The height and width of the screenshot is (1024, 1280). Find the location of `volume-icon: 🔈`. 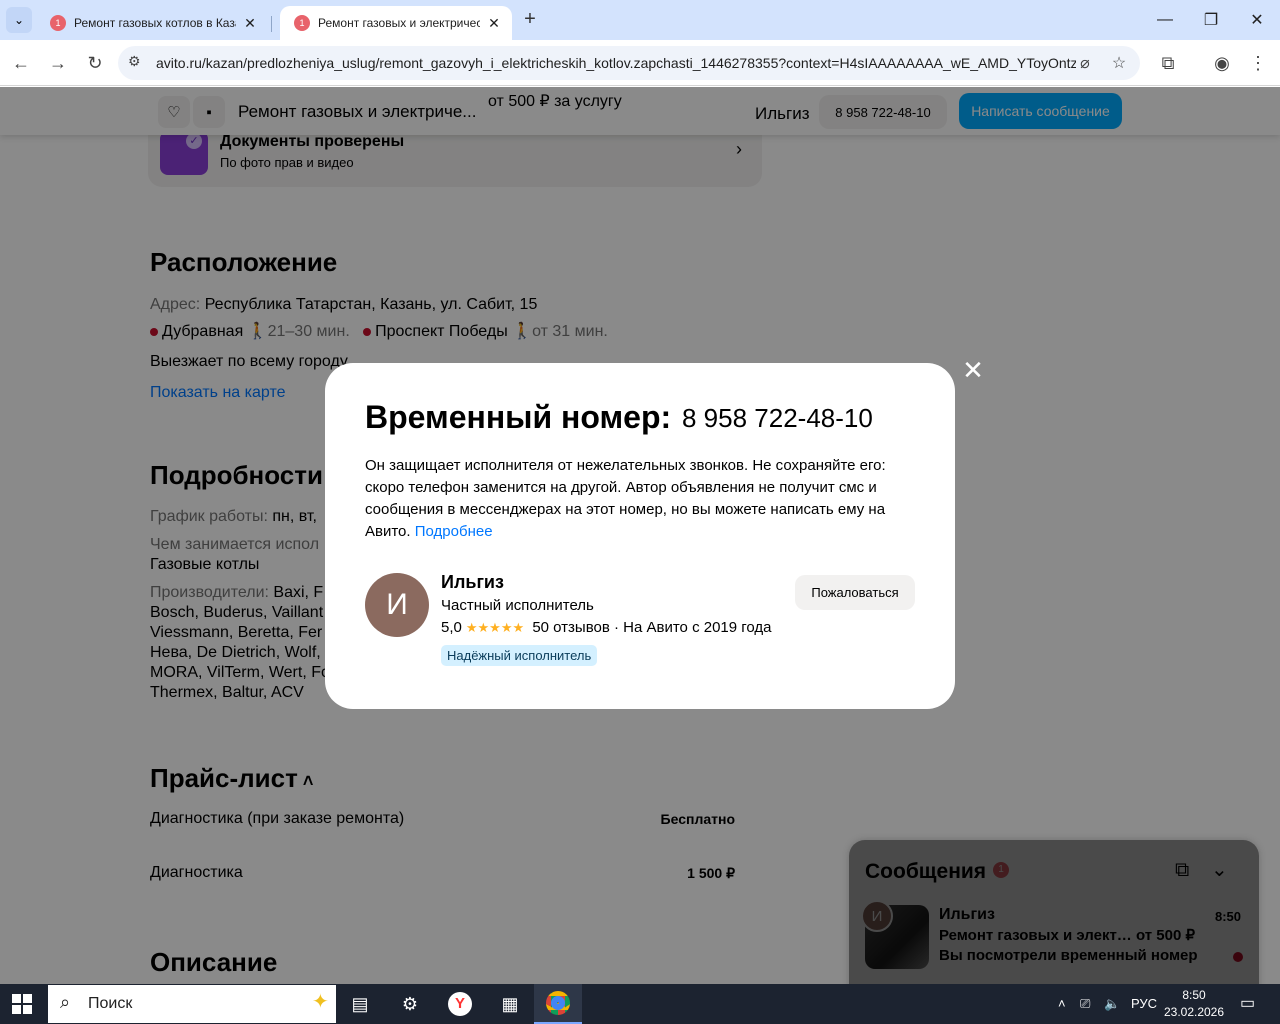

volume-icon: 🔈 is located at coordinates (1112, 1004).